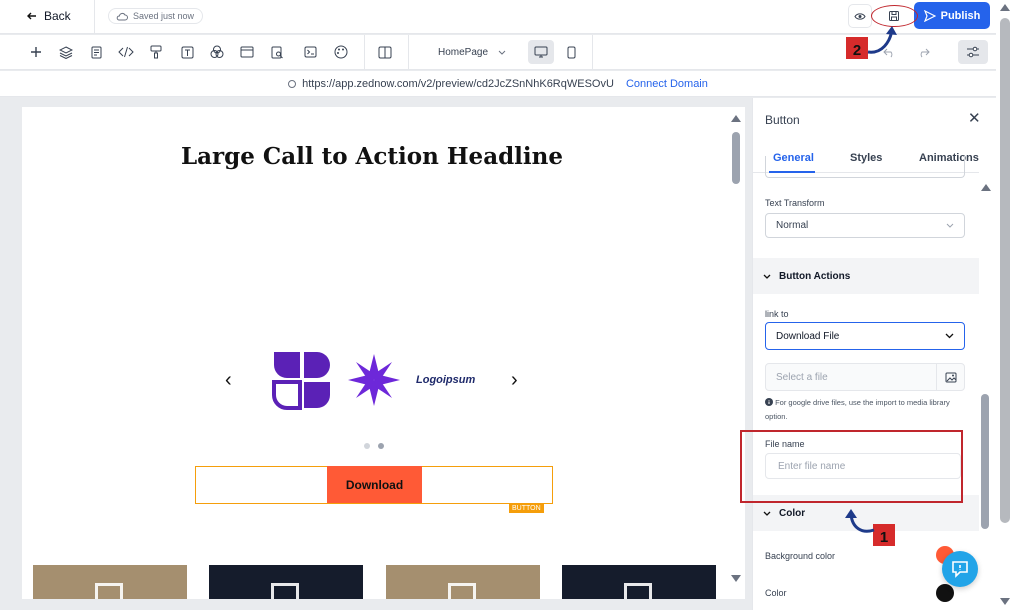 This screenshot has width=1024, height=610. I want to click on color-label: Color, so click(776, 593).